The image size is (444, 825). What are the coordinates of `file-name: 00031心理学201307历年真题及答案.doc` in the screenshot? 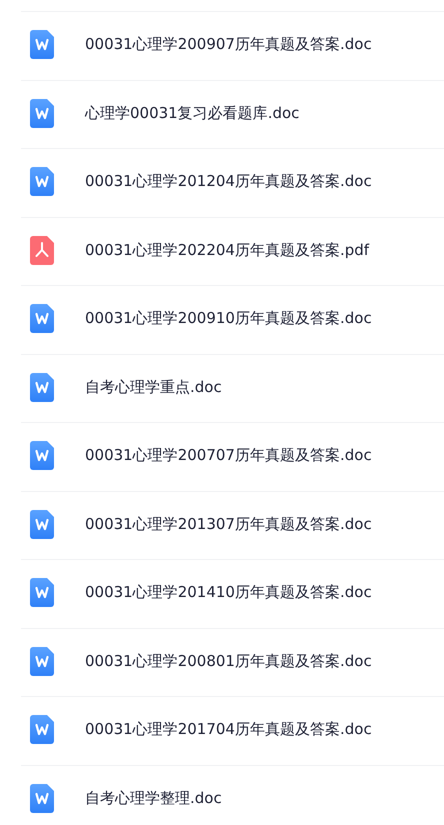 It's located at (228, 524).